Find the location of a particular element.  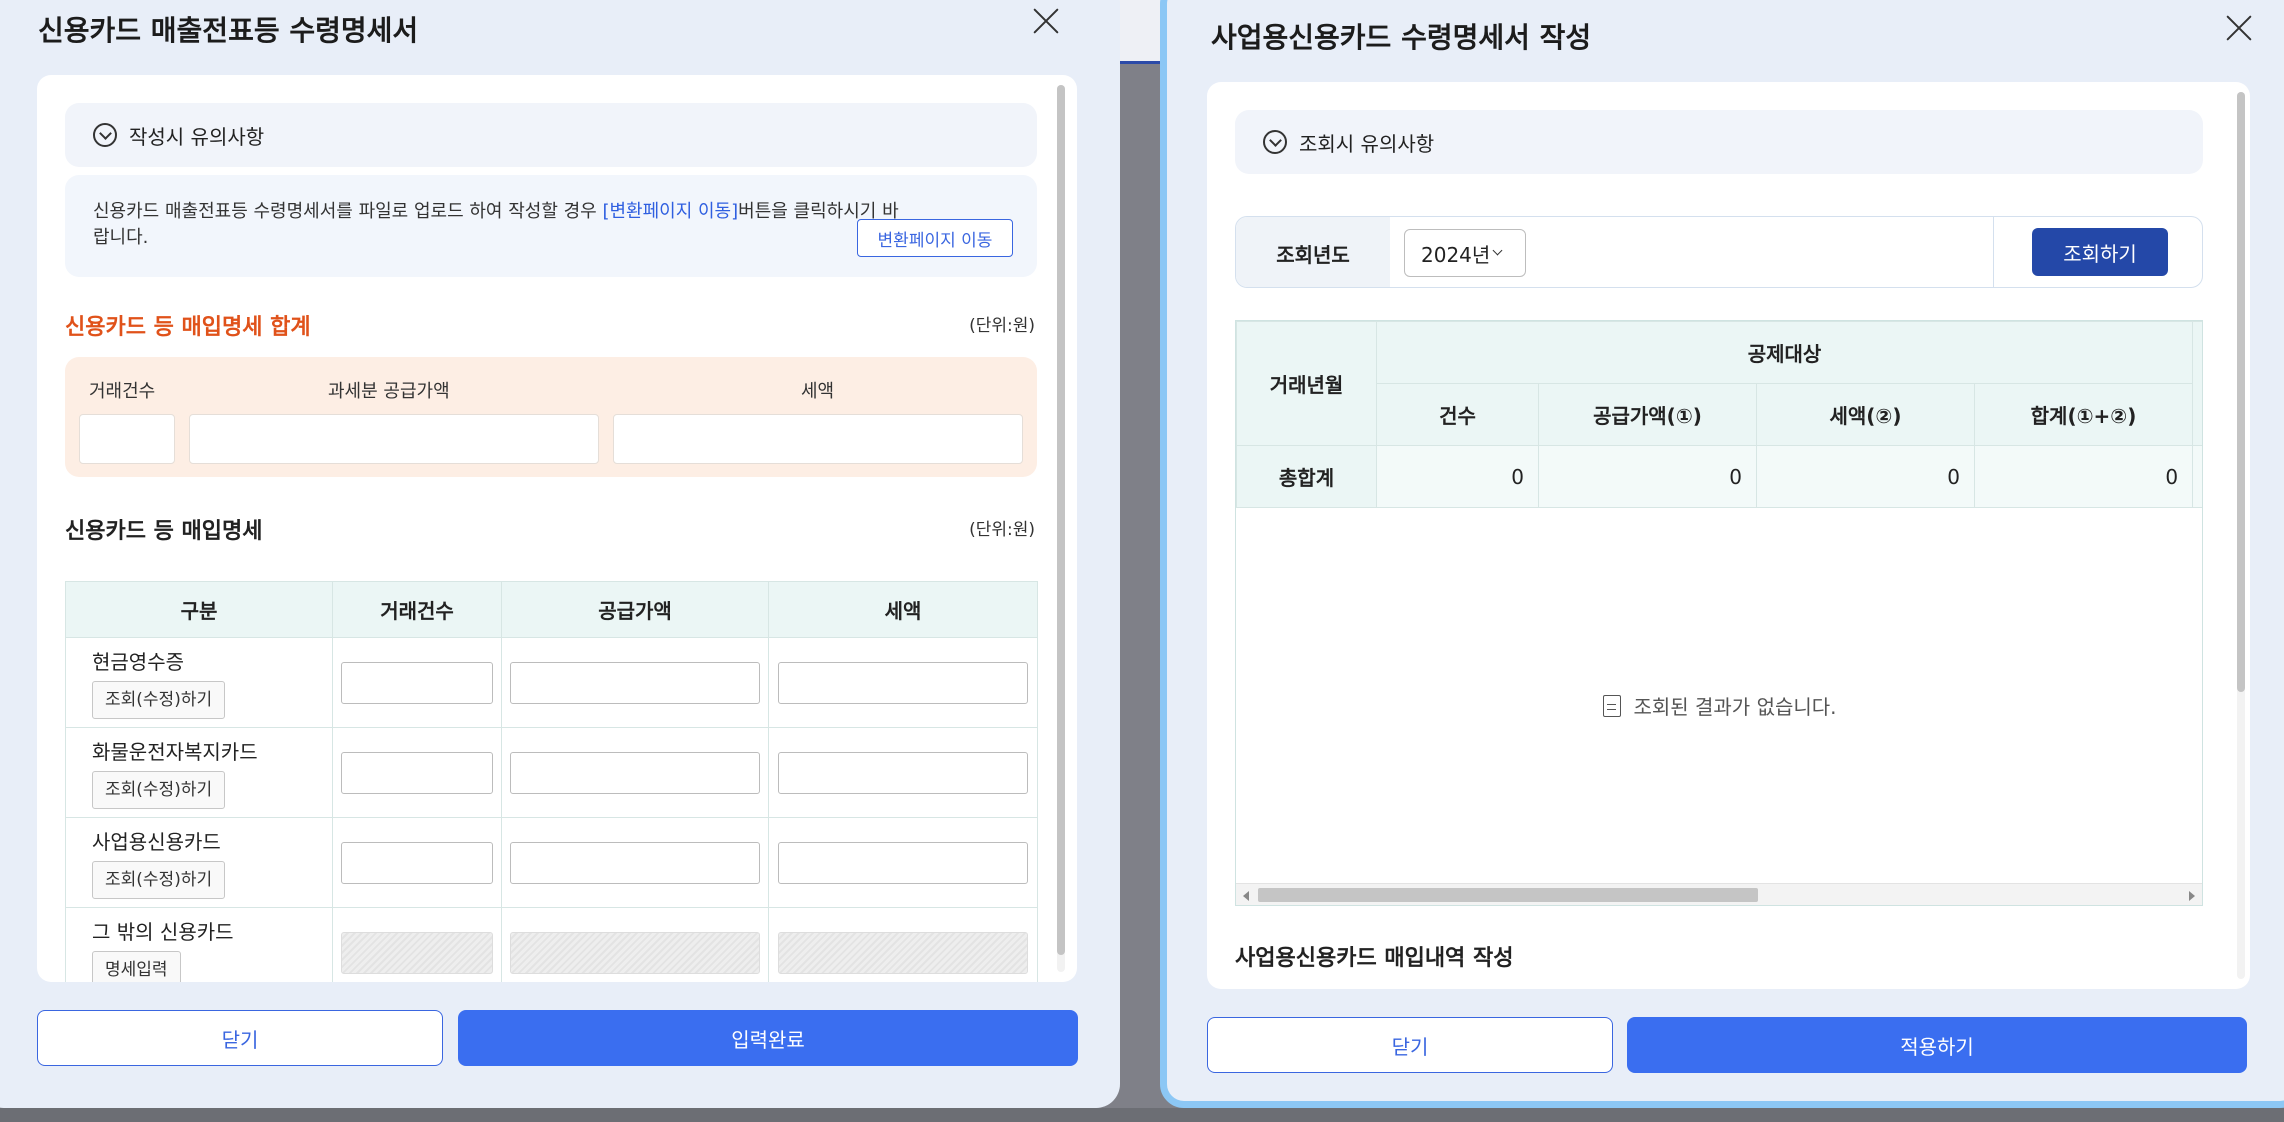

row-name: 그 밖의 신용카드 is located at coordinates (163, 932).